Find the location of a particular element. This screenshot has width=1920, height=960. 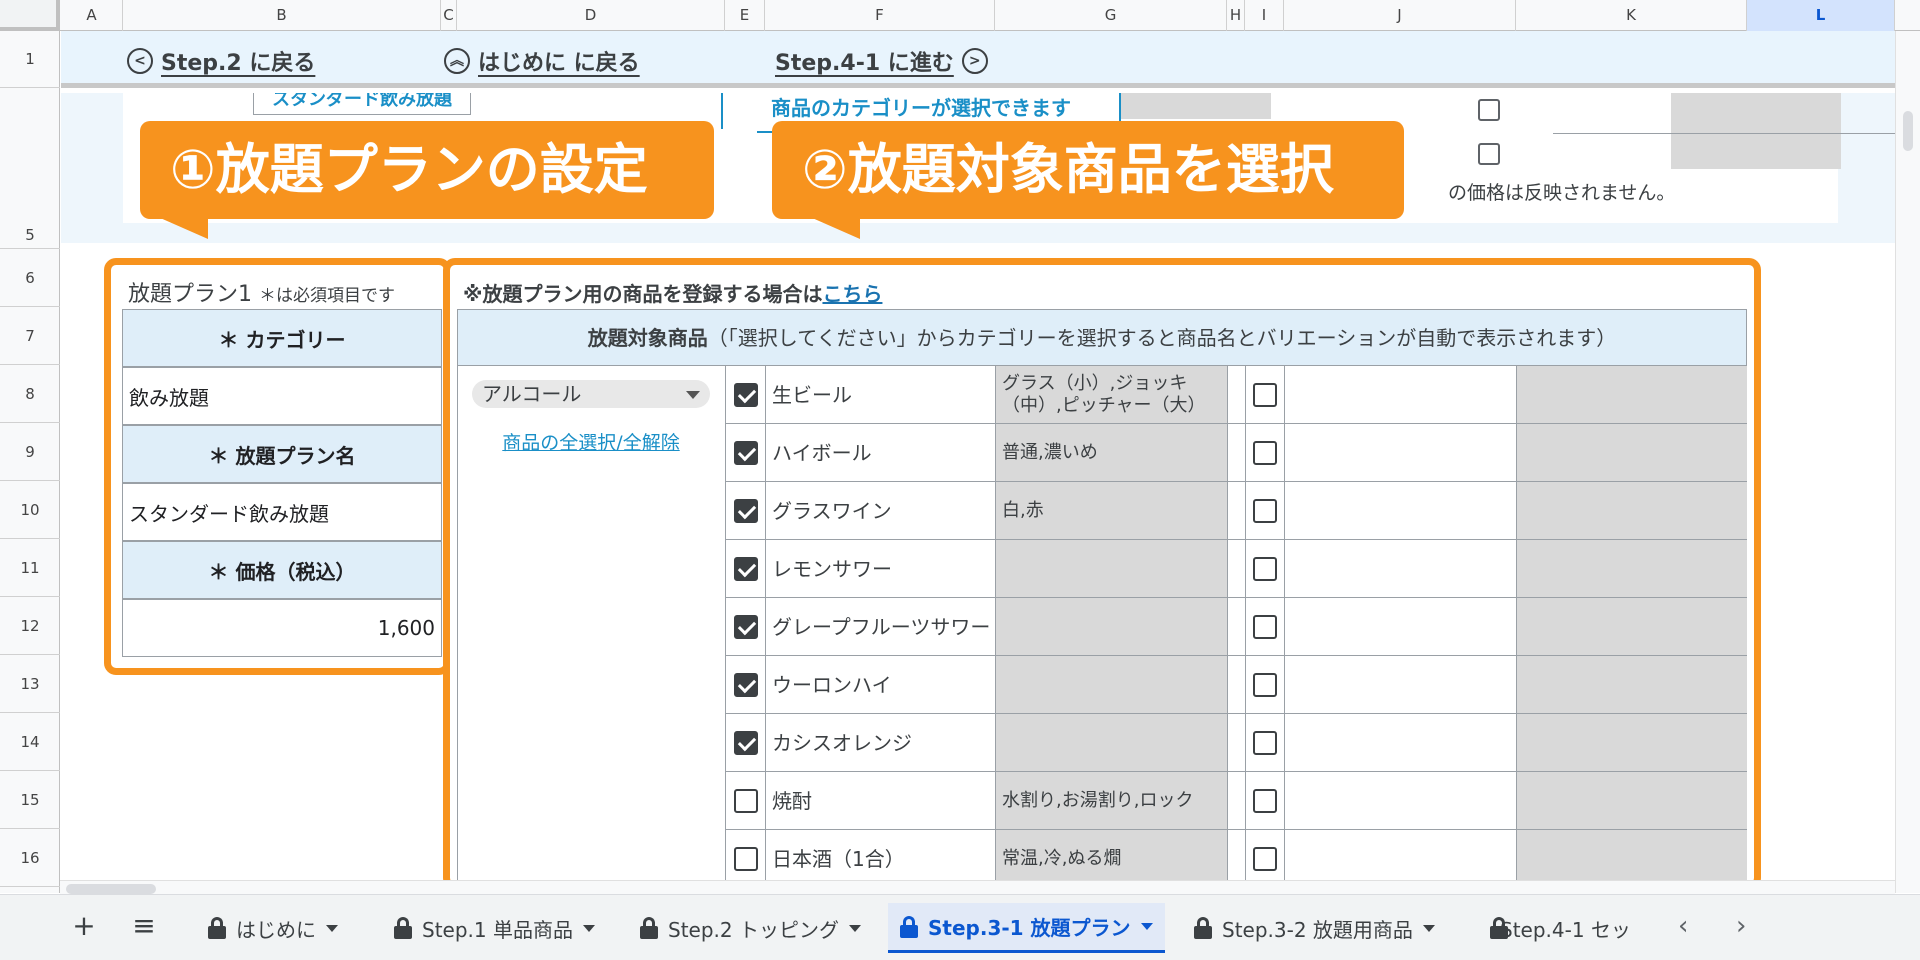

column-header-h: H is located at coordinates (1236, 15).